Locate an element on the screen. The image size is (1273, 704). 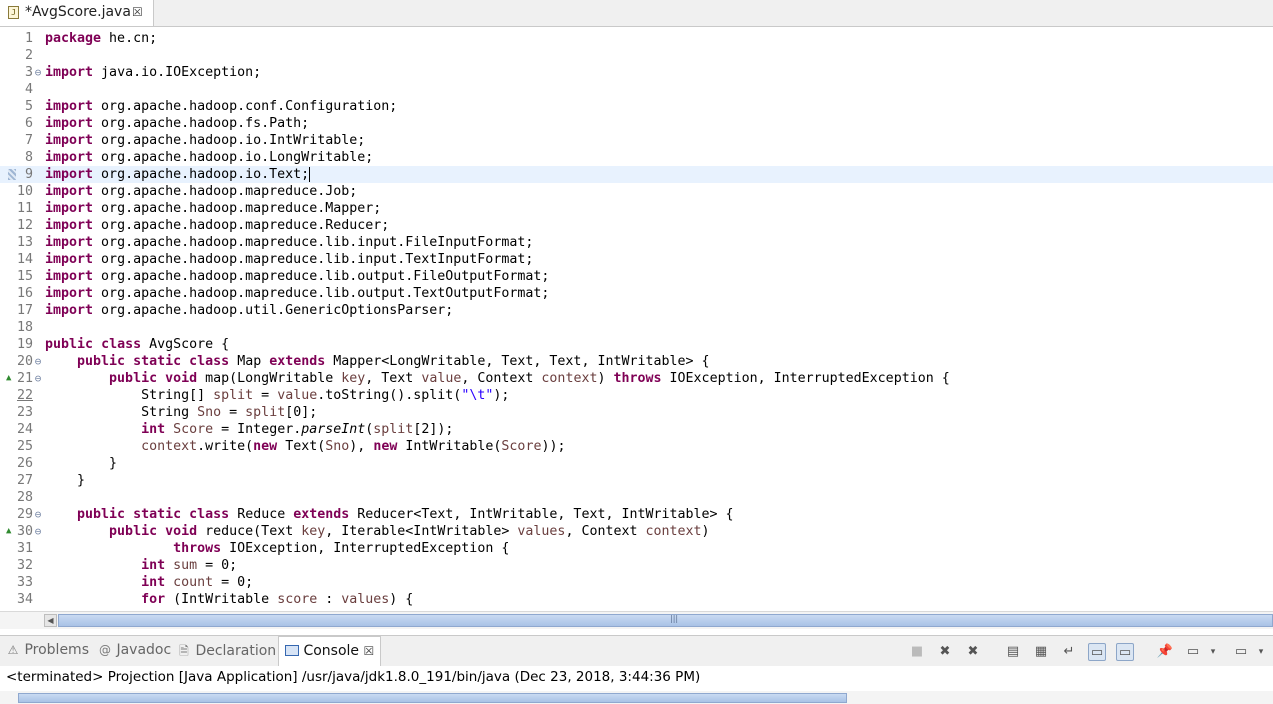
code-line: 4 is located at coordinates (636, 89).